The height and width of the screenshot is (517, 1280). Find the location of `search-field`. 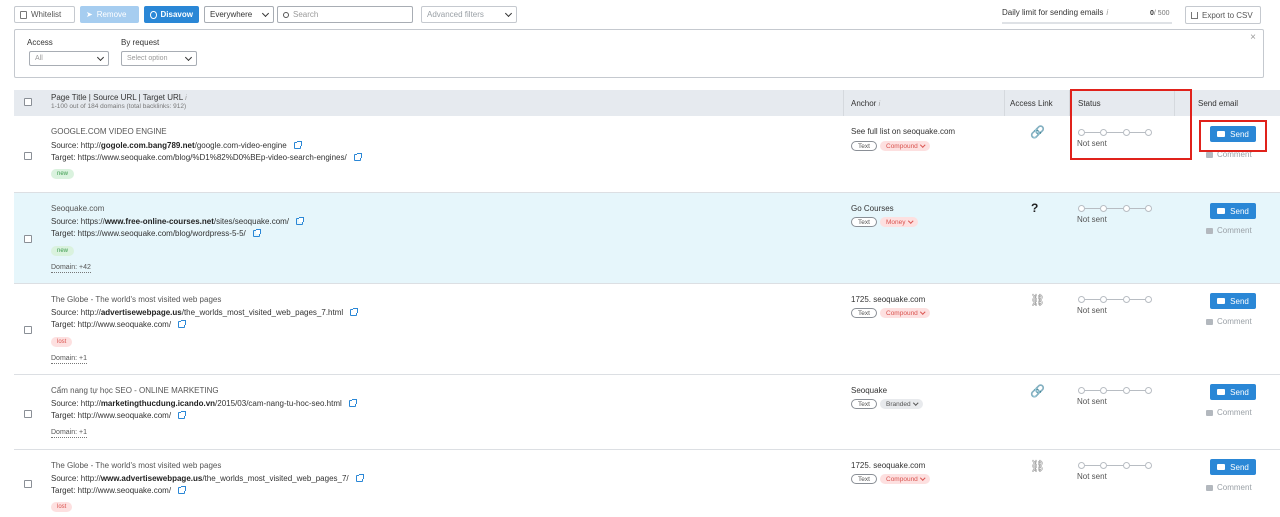

search-field is located at coordinates (345, 14).